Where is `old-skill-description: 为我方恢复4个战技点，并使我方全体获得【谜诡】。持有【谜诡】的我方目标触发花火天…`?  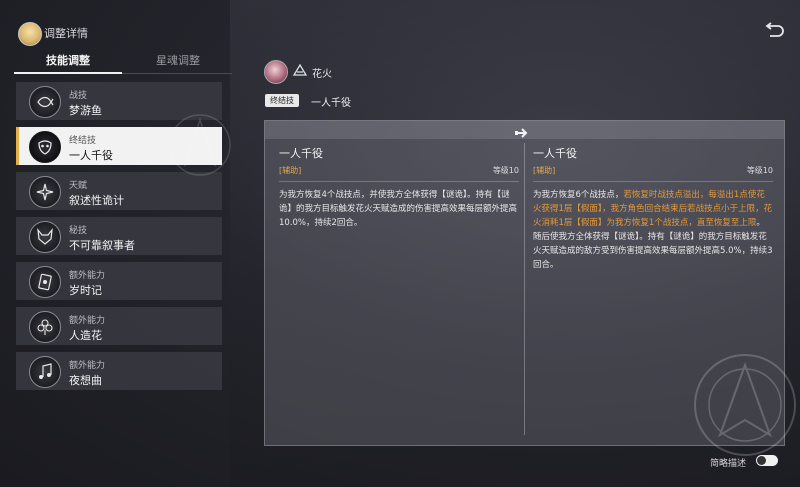
old-skill-description: 为我方恢复4个战技点，并使我方全体获得【谜诡】。持有【谜诡】的我方目标触发花火天… is located at coordinates (399, 209).